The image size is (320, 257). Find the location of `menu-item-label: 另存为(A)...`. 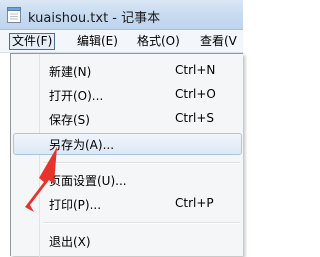

menu-item-label: 另存为(A)... is located at coordinates (82, 145).